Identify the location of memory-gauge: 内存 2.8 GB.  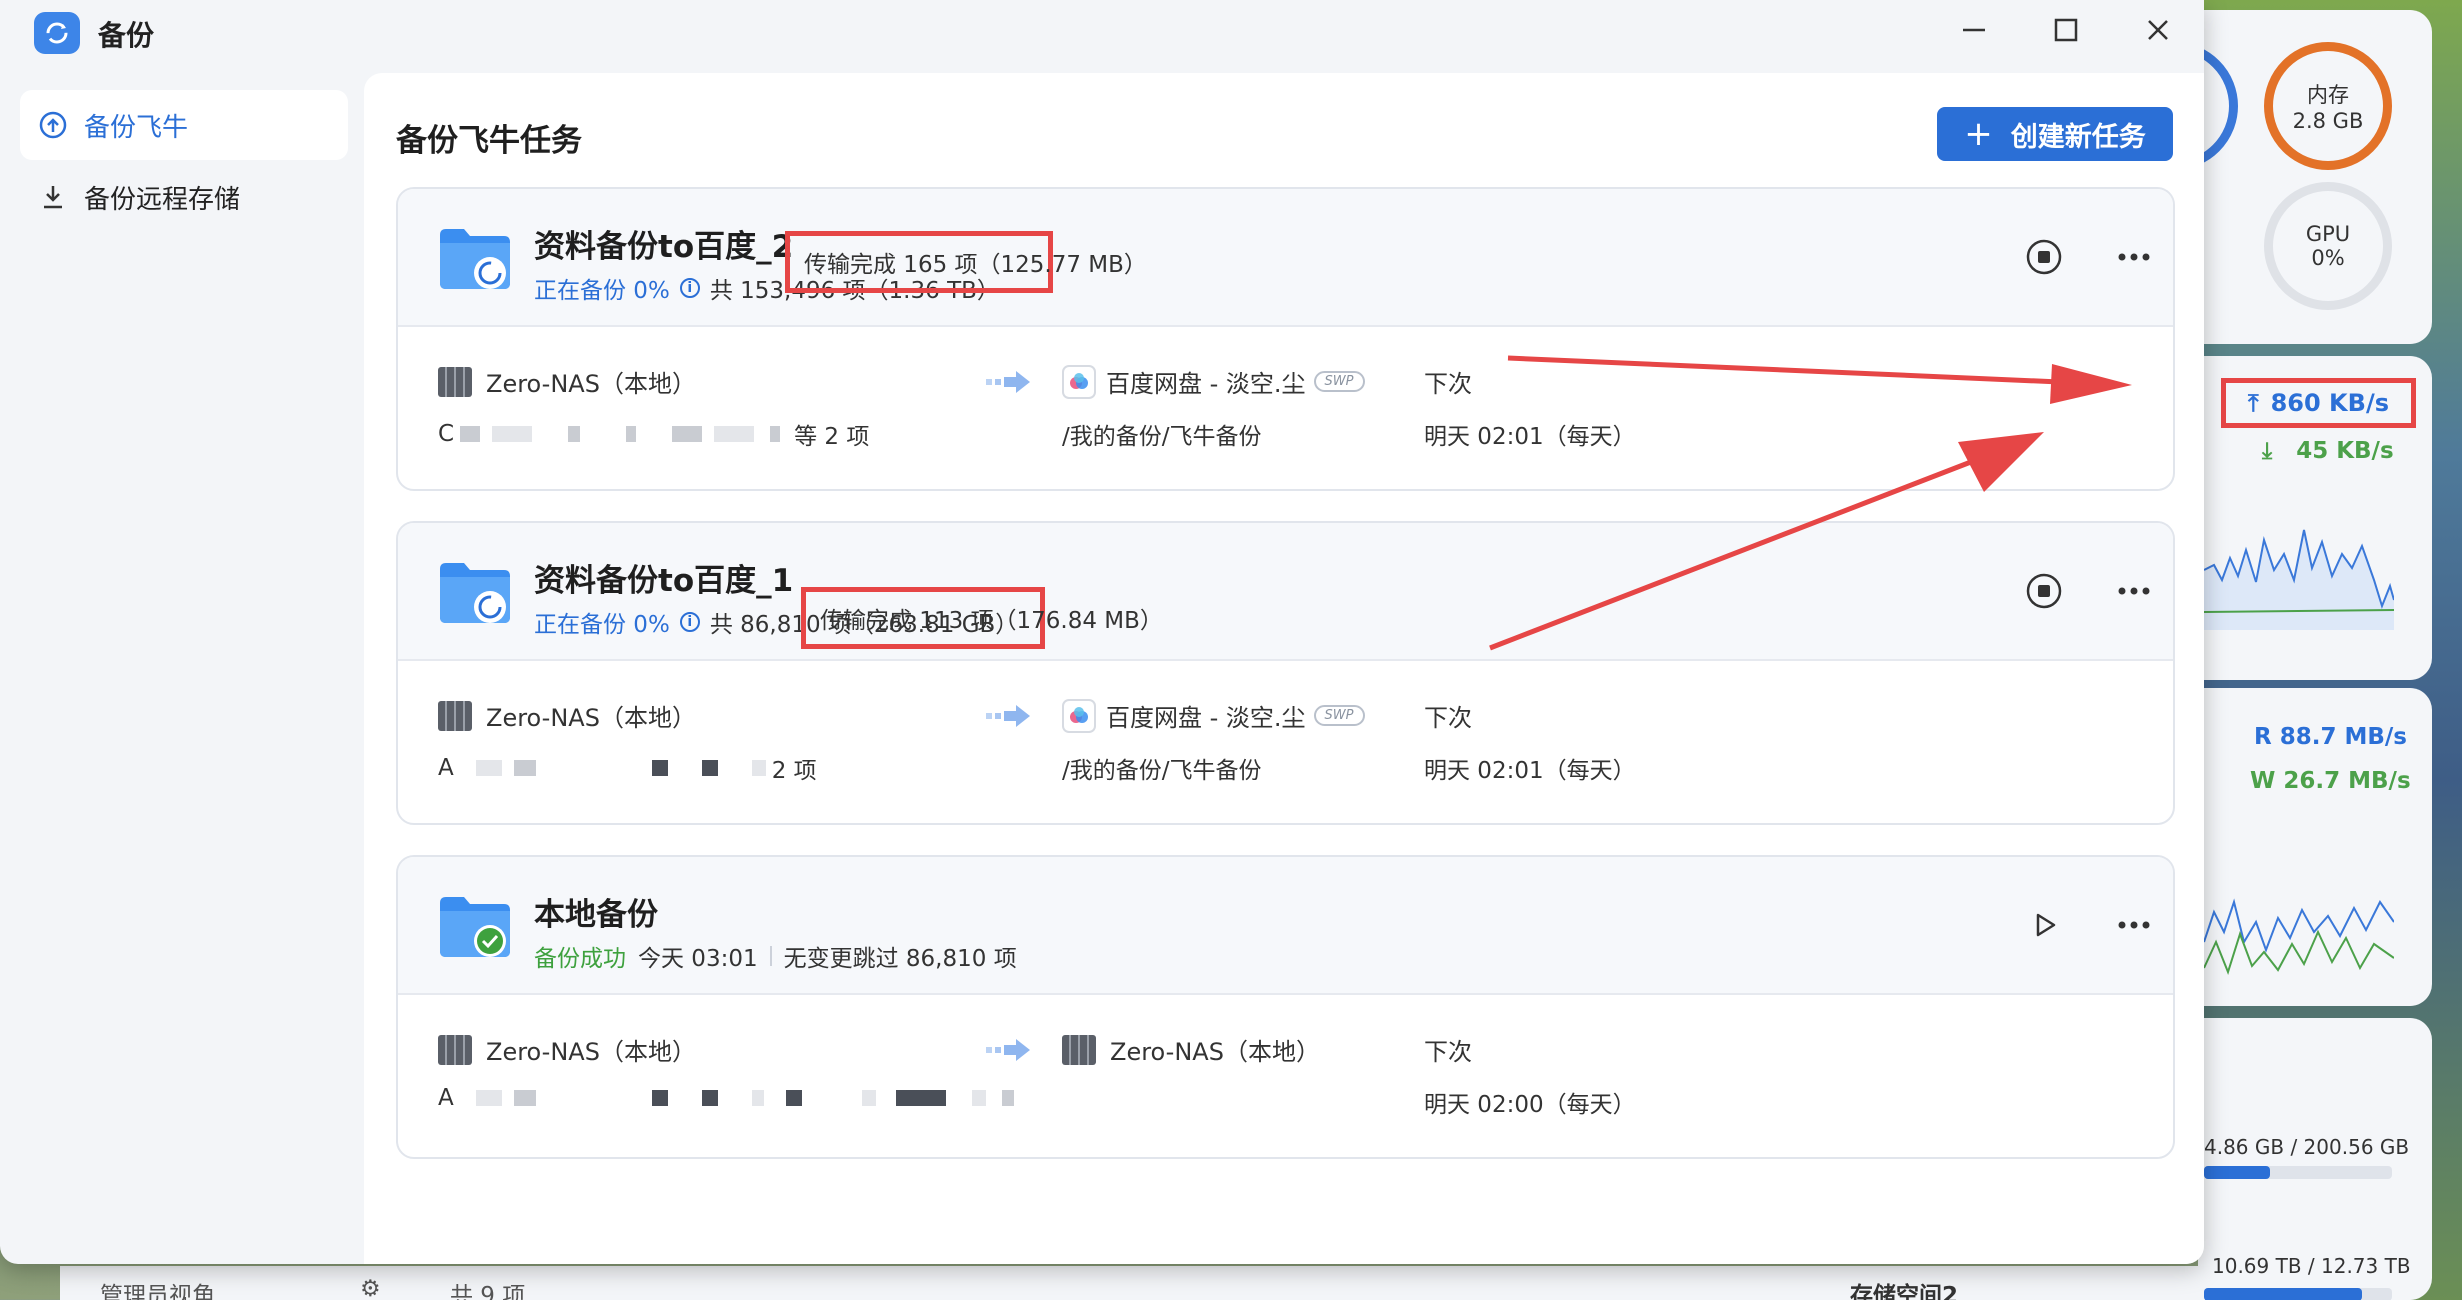
(2328, 106).